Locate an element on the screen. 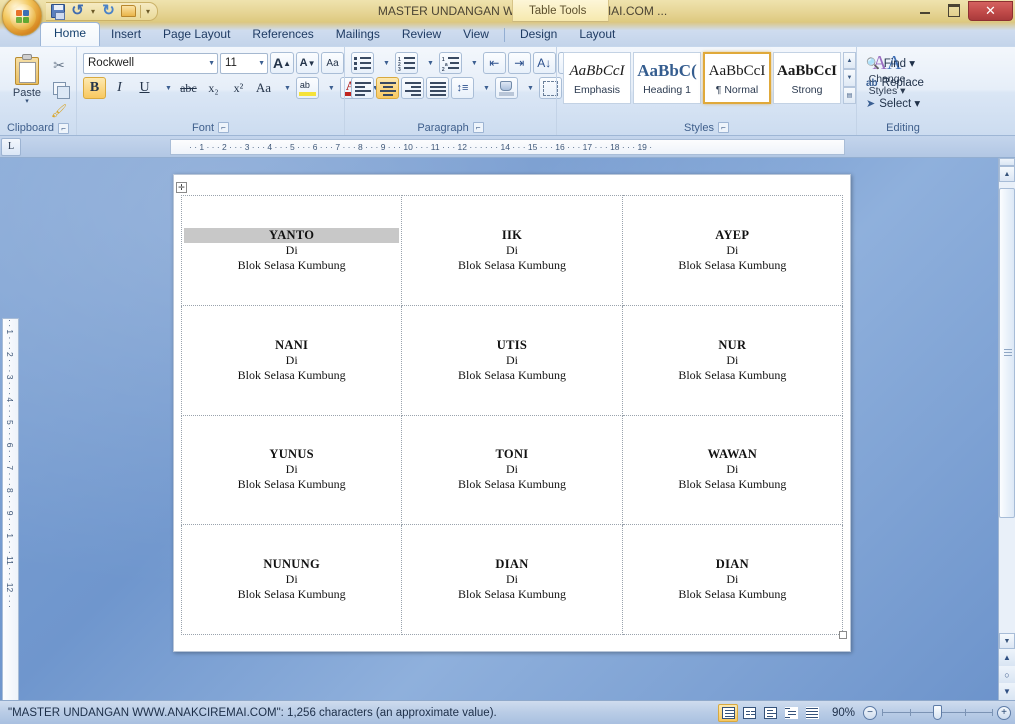  undo-dropdown-icon: ▾ is located at coordinates (93, 11).